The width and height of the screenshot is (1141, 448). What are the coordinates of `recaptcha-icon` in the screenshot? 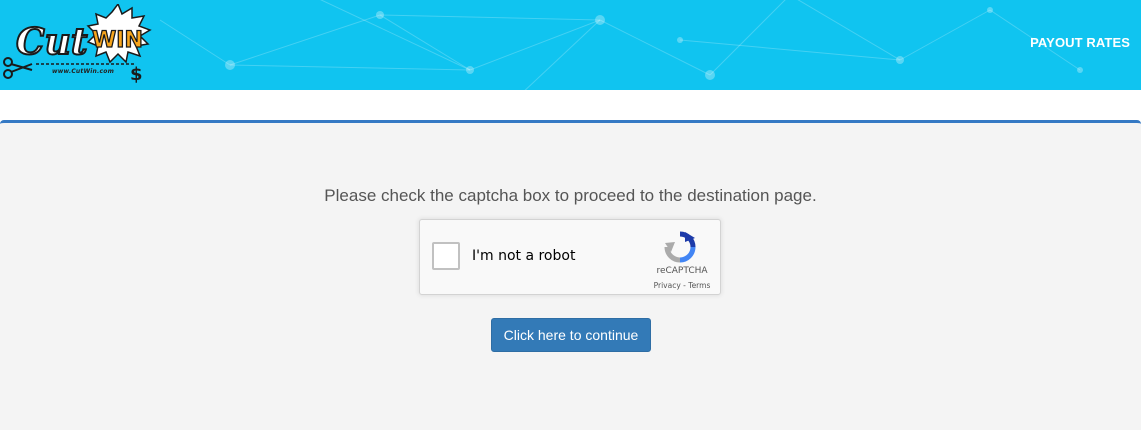 It's located at (680, 247).